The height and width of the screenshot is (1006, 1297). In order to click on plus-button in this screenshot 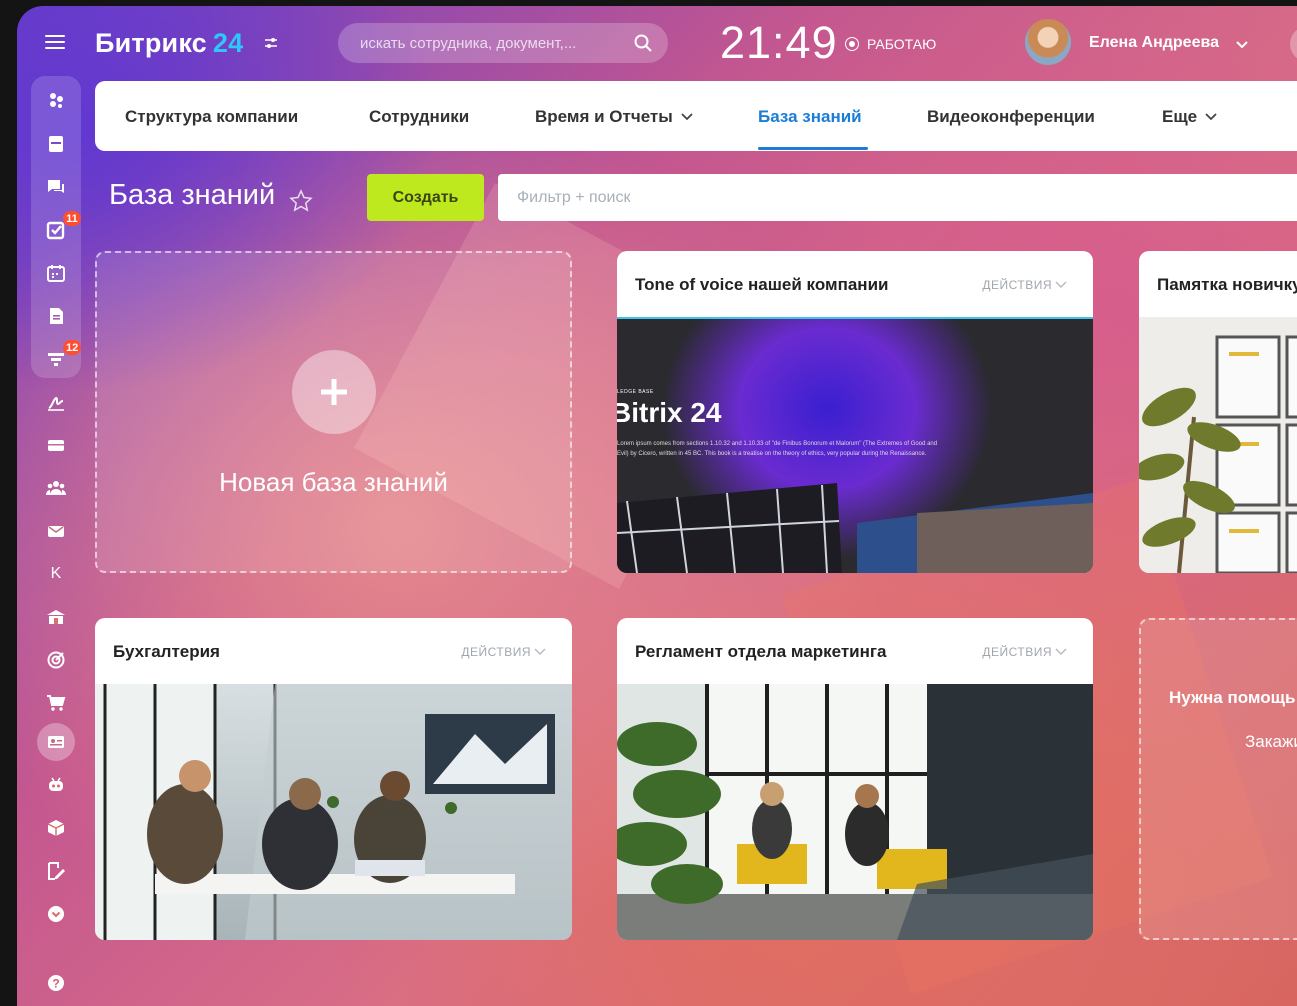, I will do `click(334, 392)`.